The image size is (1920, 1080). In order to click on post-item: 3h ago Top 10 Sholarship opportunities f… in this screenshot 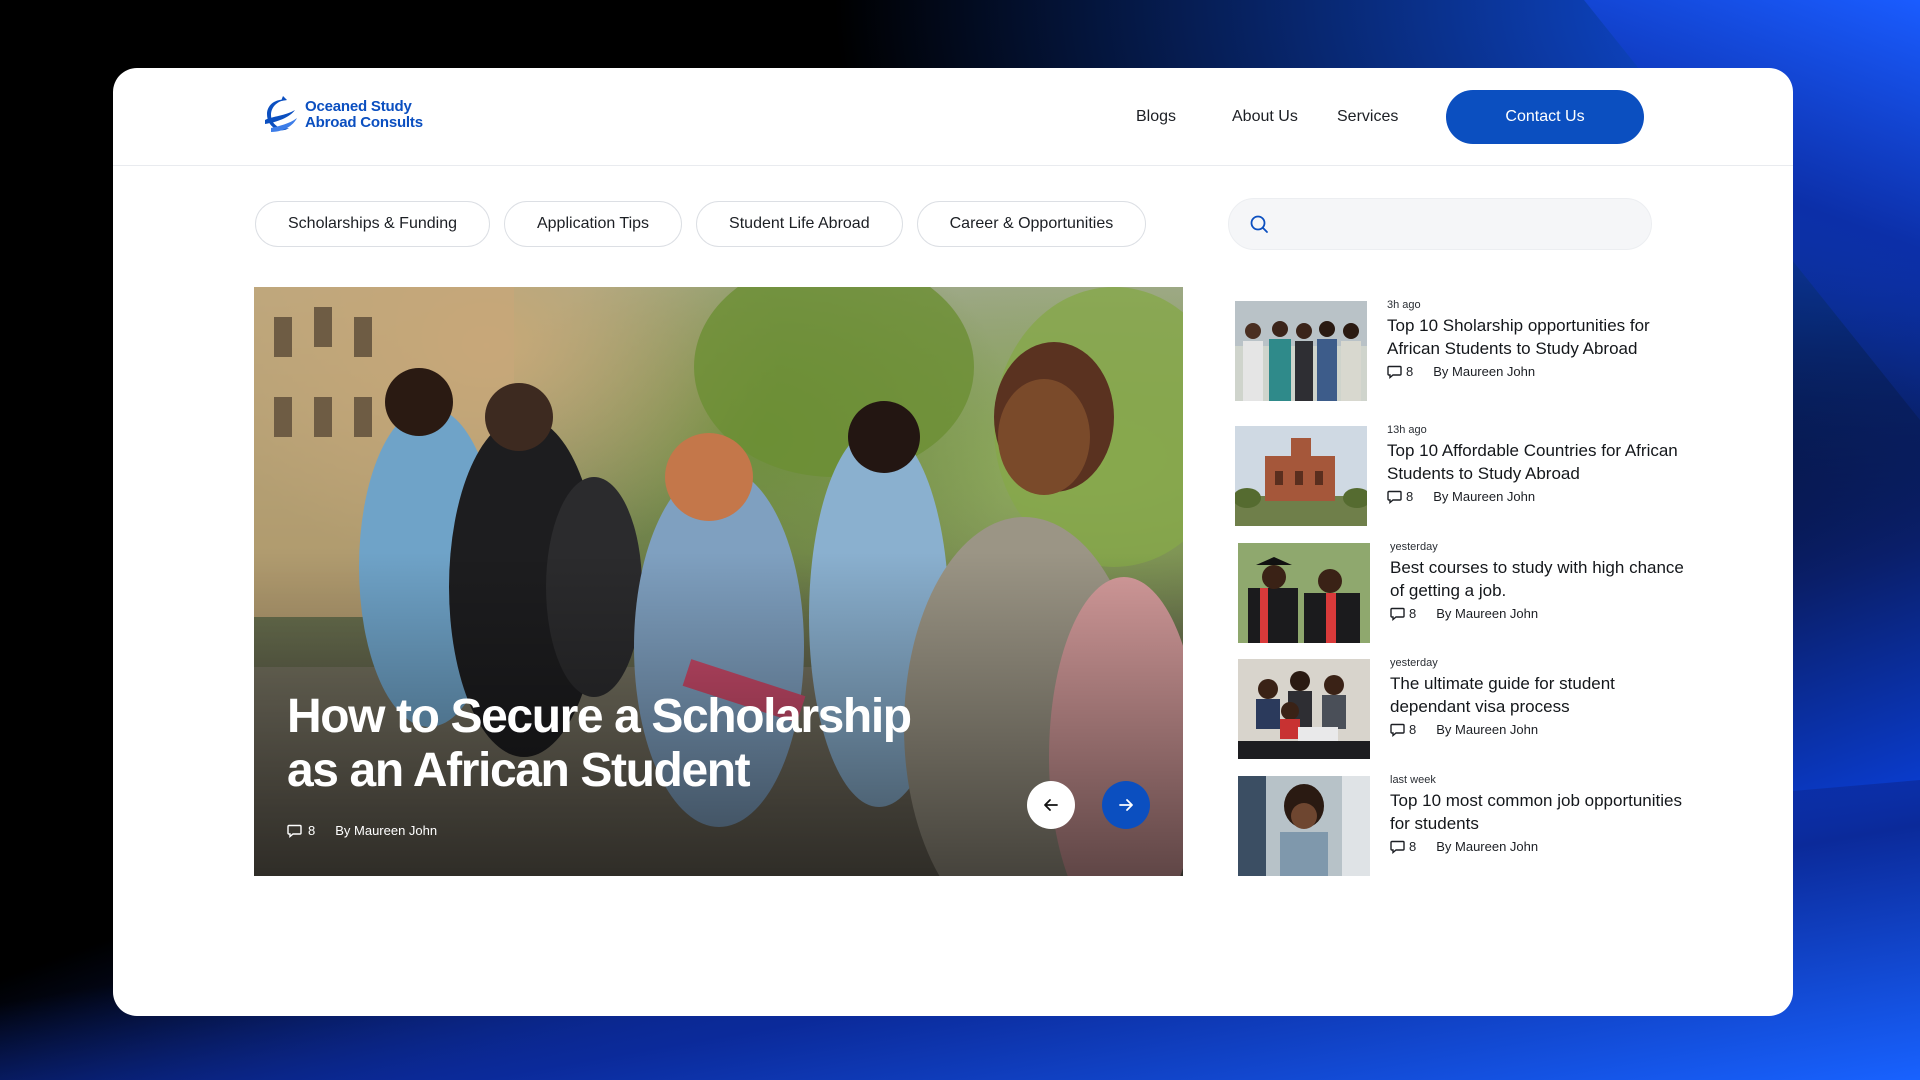, I will do `click(1461, 350)`.